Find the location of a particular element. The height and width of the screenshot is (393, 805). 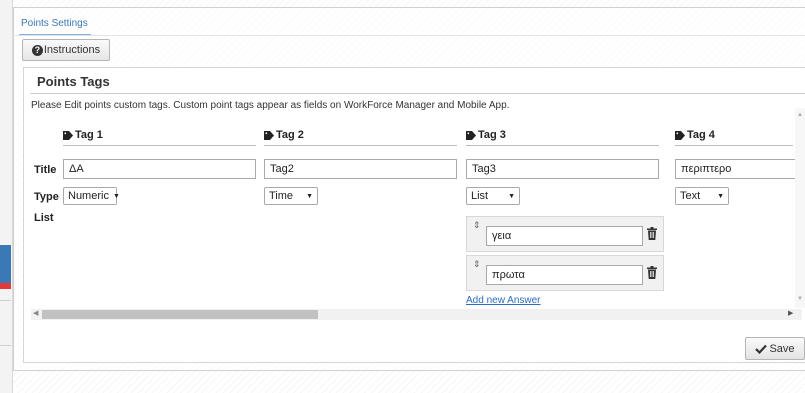

vertical-scrollbar is located at coordinates (800, 208).